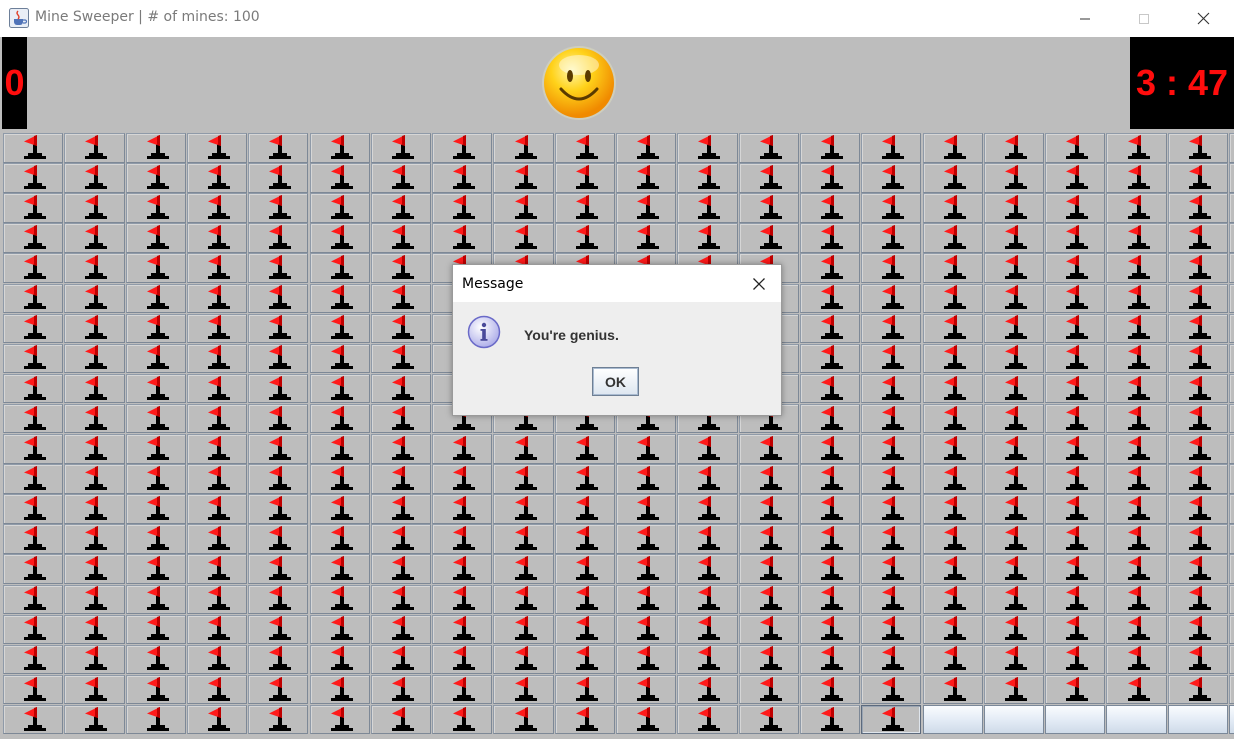 Image resolution: width=1234 pixels, height=739 pixels. What do you see at coordinates (1203, 18) in the screenshot?
I see `close-window-button` at bounding box center [1203, 18].